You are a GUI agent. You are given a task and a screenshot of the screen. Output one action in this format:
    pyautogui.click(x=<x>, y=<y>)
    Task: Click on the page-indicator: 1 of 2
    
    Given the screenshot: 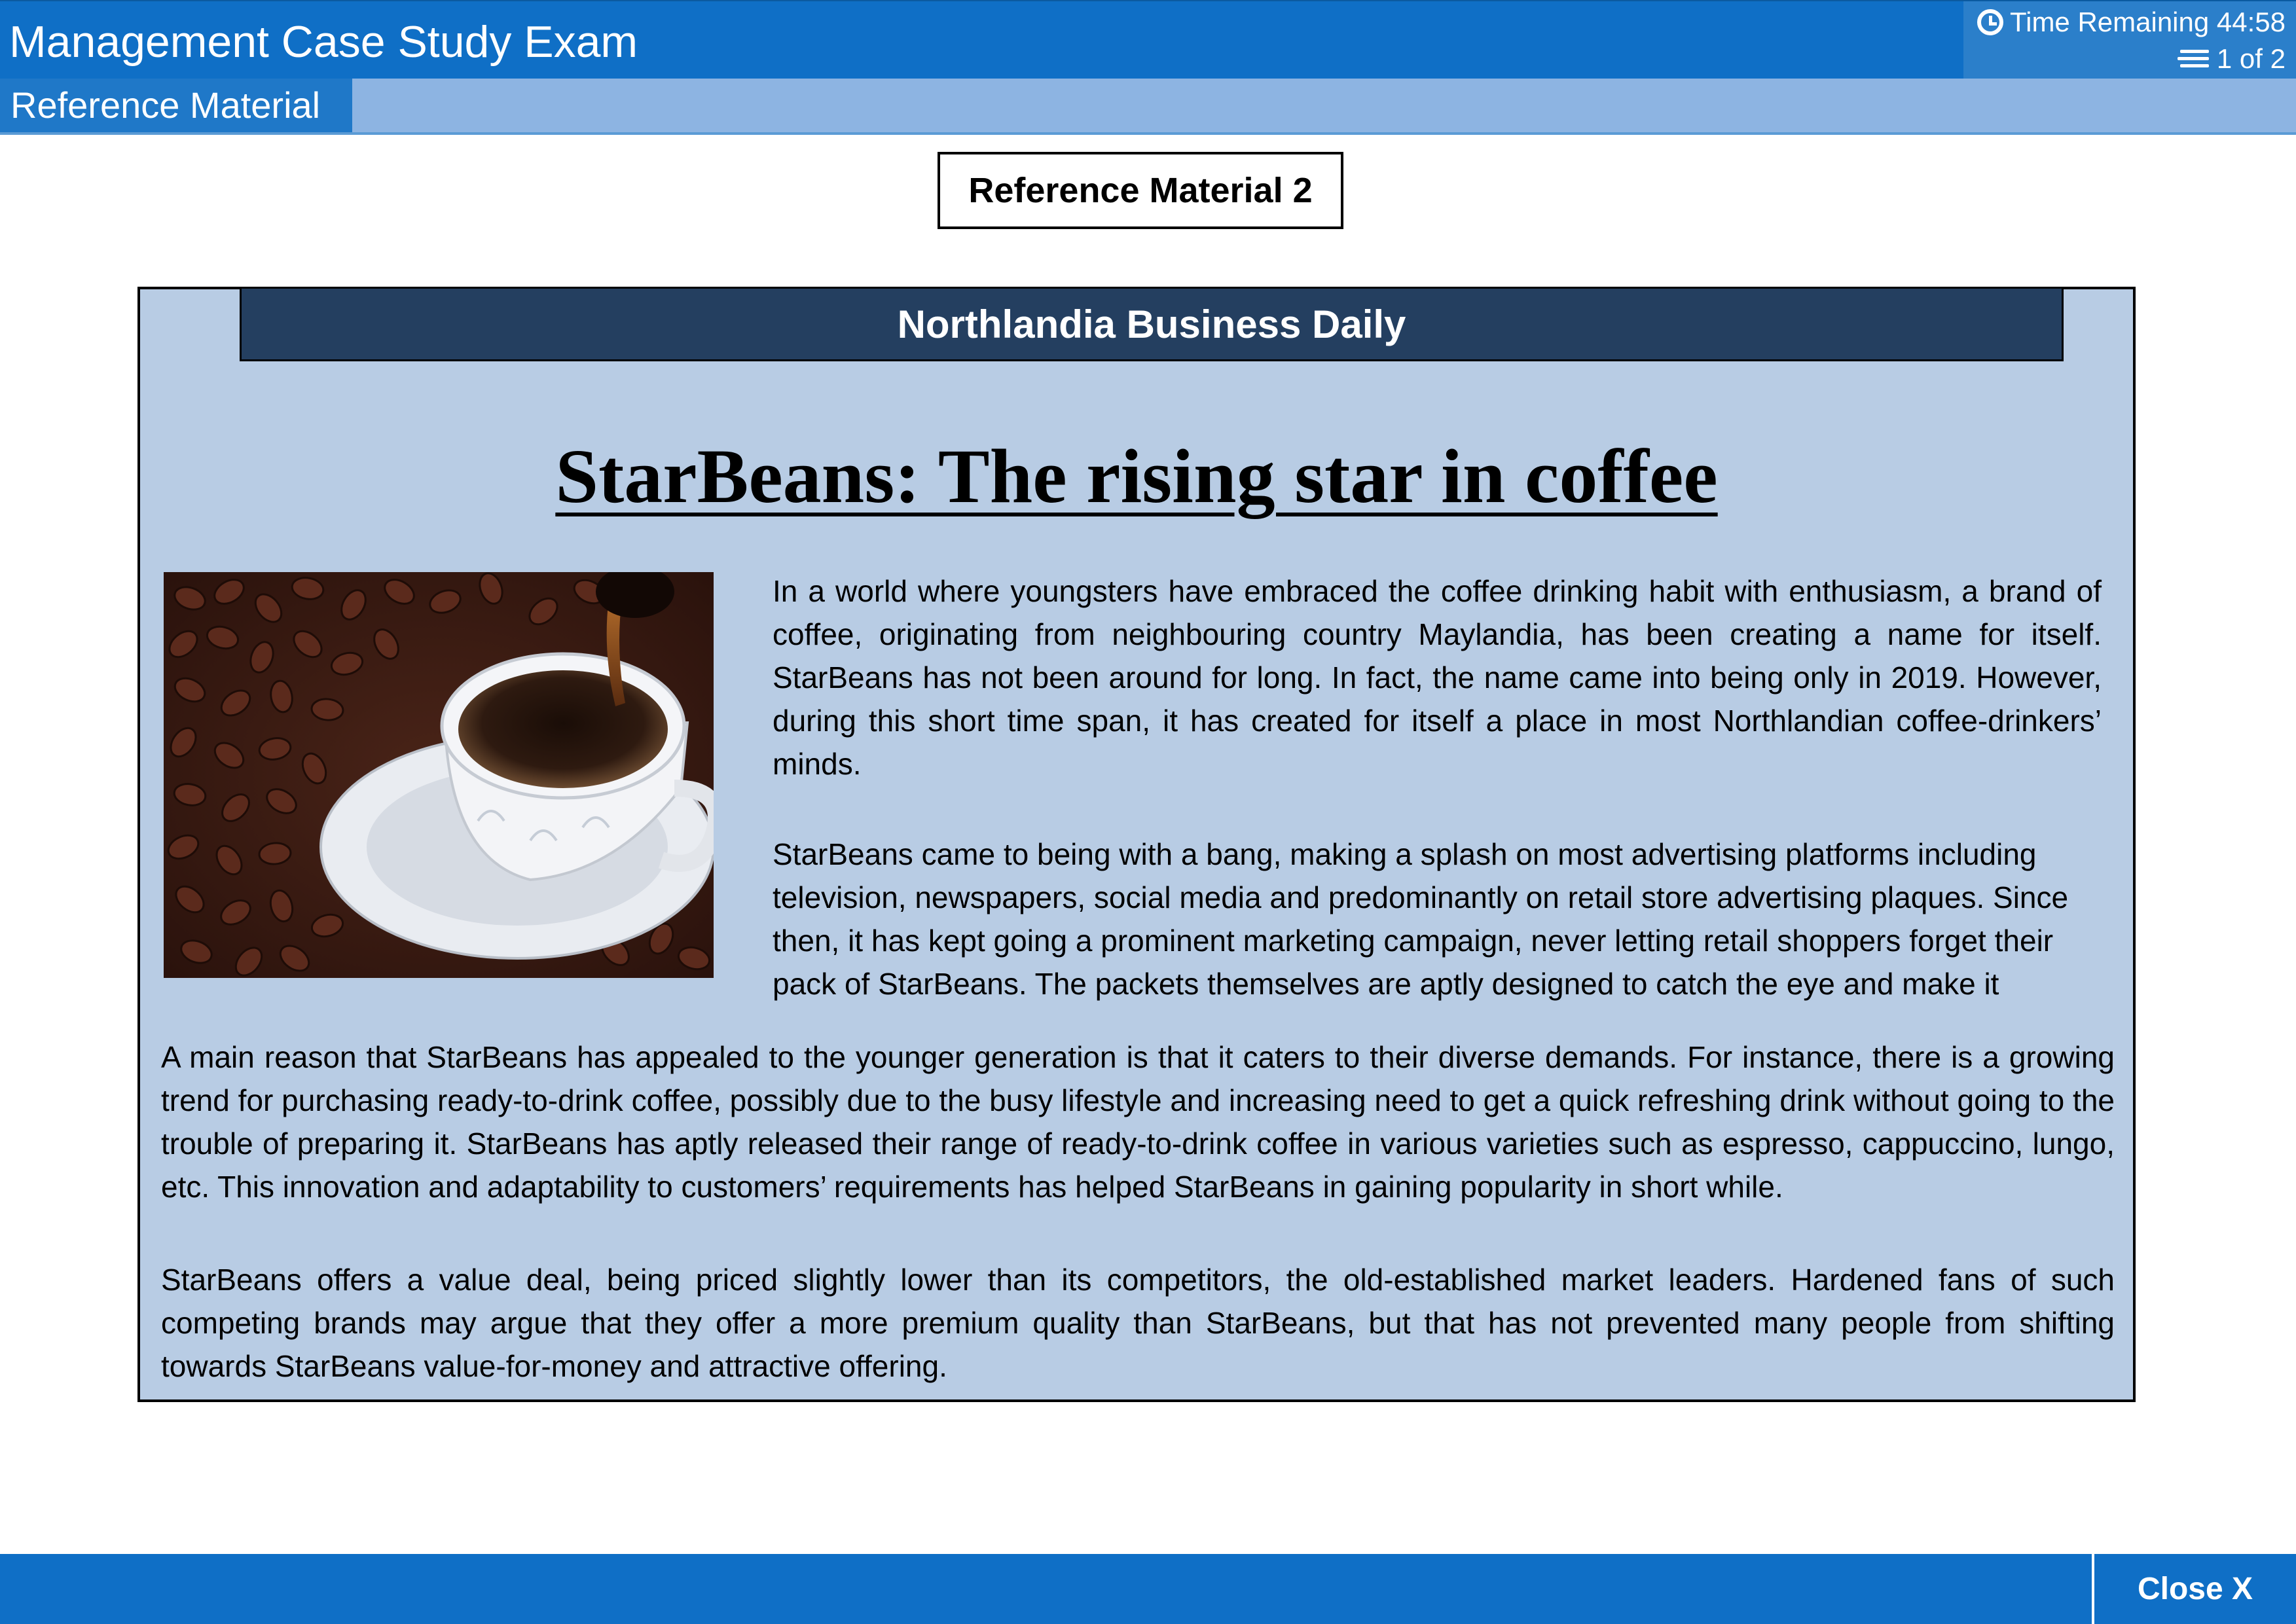 What is the action you would take?
    pyautogui.click(x=2231, y=59)
    